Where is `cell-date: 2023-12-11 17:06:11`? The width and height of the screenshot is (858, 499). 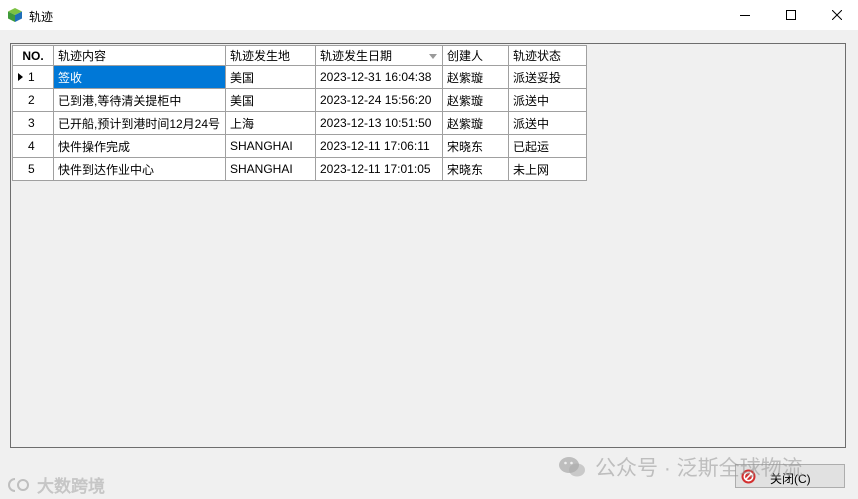 cell-date: 2023-12-11 17:06:11 is located at coordinates (379, 146).